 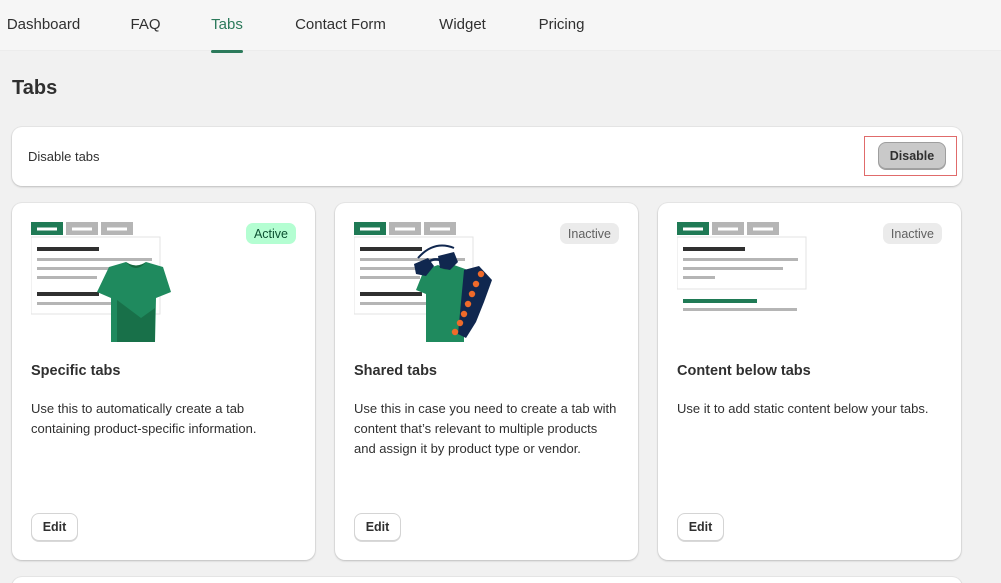 I want to click on tab-pricing: Pricing, so click(x=561, y=26).